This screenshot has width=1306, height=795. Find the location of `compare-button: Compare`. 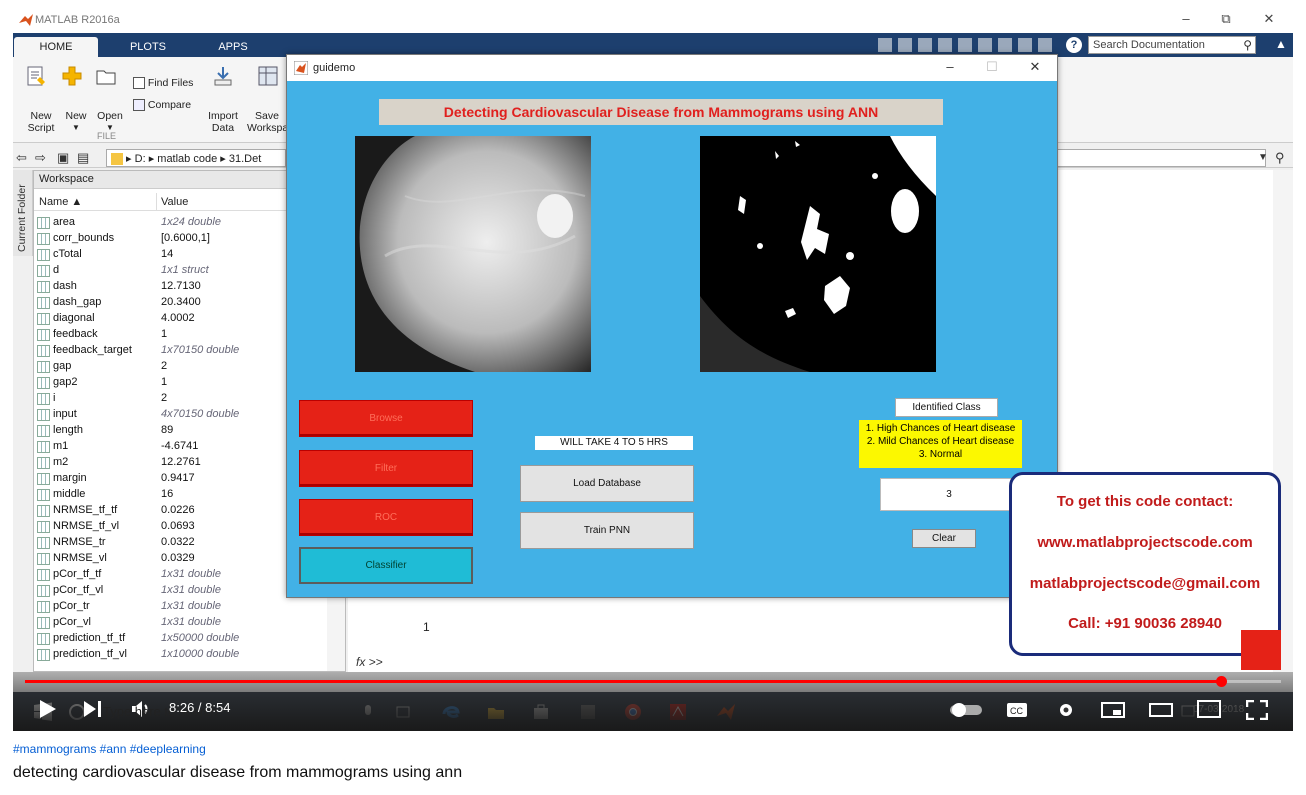

compare-button: Compare is located at coordinates (162, 105).